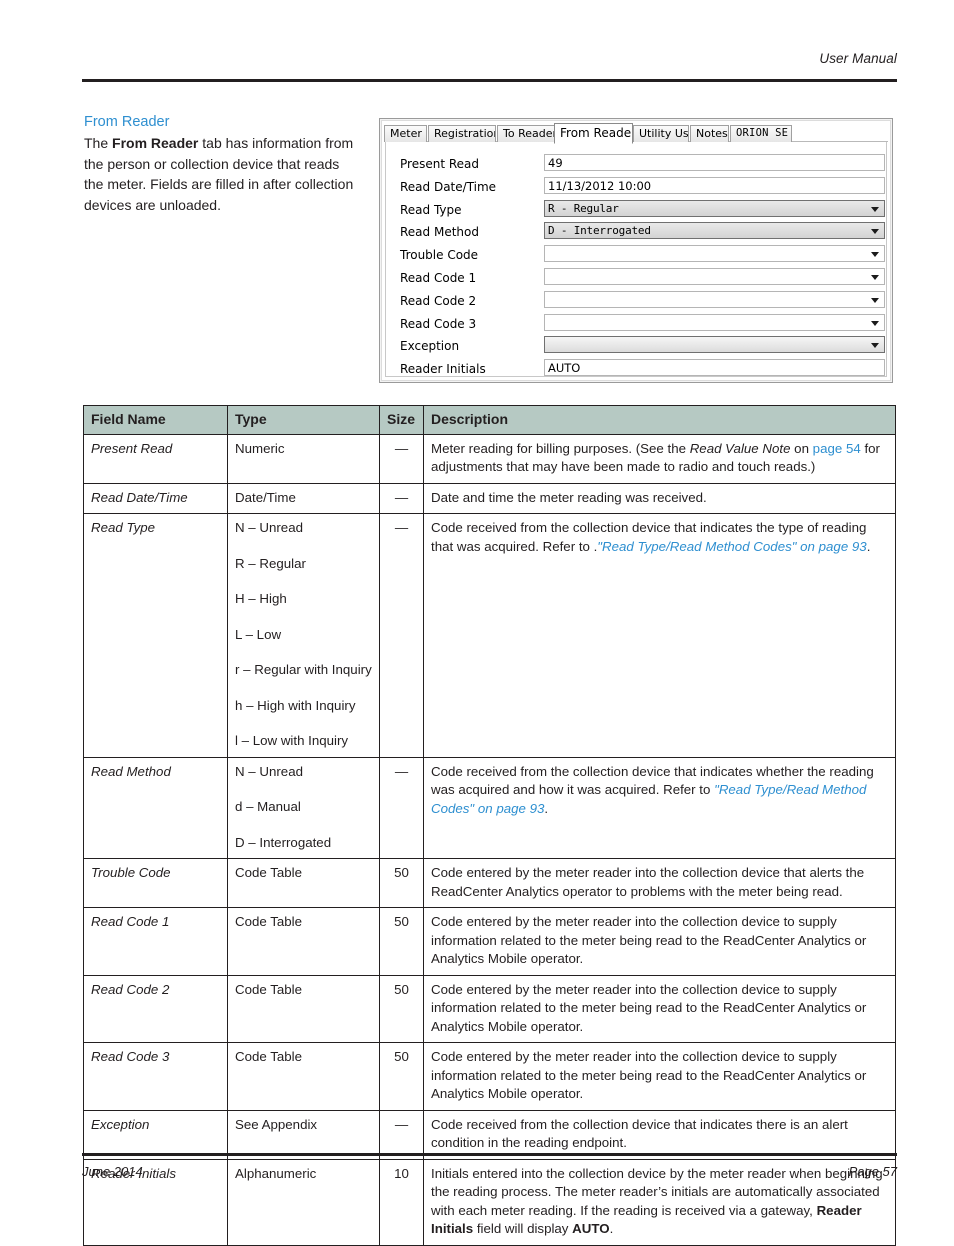 This screenshot has height=1246, width=954. Describe the element at coordinates (127, 122) in the screenshot. I see `section-heading: From Reader` at that location.